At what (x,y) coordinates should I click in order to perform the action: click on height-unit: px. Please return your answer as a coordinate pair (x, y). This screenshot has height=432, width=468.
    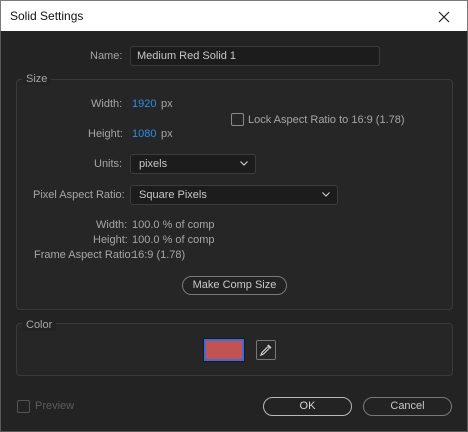
    Looking at the image, I should click on (167, 134).